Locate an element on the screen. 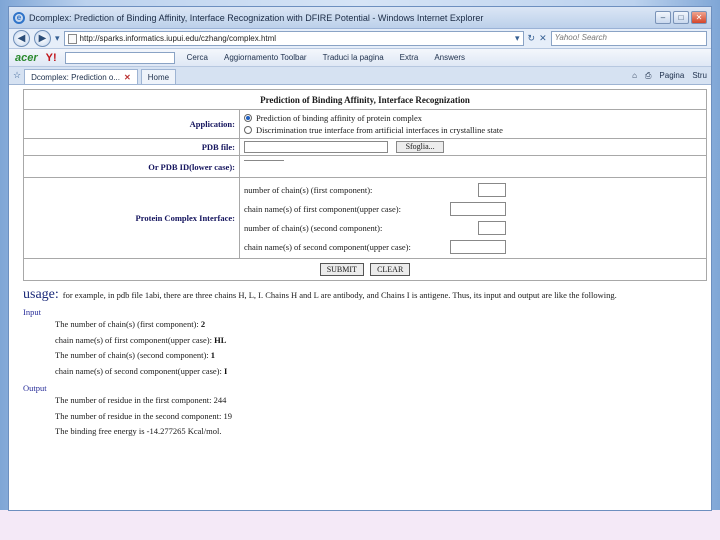 This screenshot has width=720, height=540. search-input: Yahoo! Search is located at coordinates (628, 38).